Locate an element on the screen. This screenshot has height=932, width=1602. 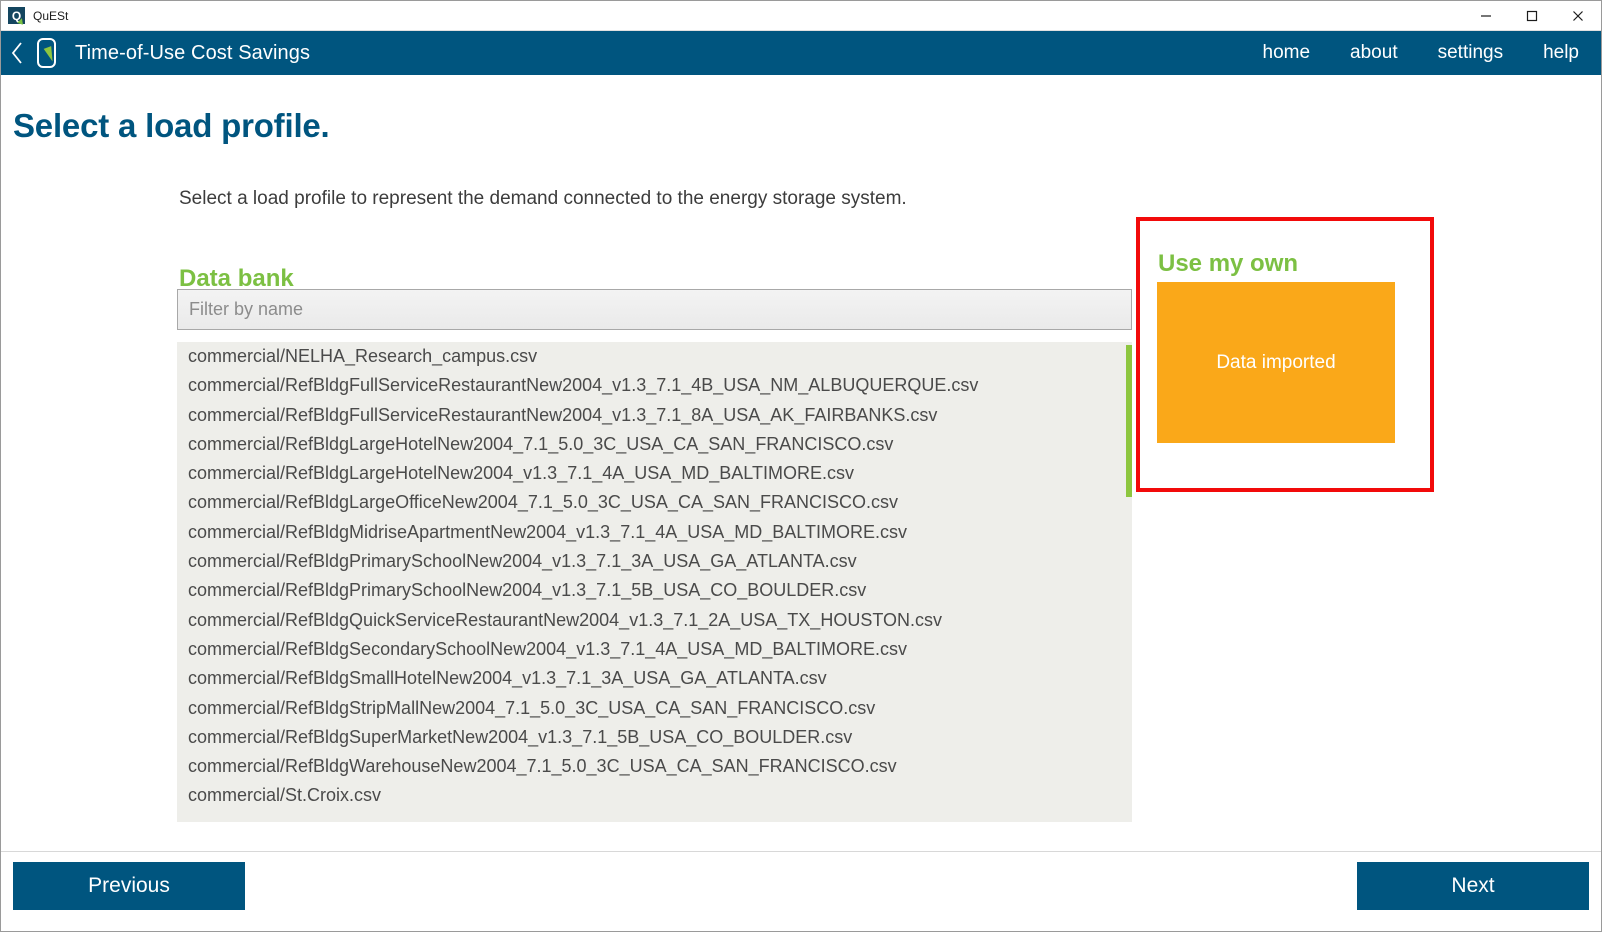
titlebar-left-group: Q QuESt is located at coordinates (35, 16).